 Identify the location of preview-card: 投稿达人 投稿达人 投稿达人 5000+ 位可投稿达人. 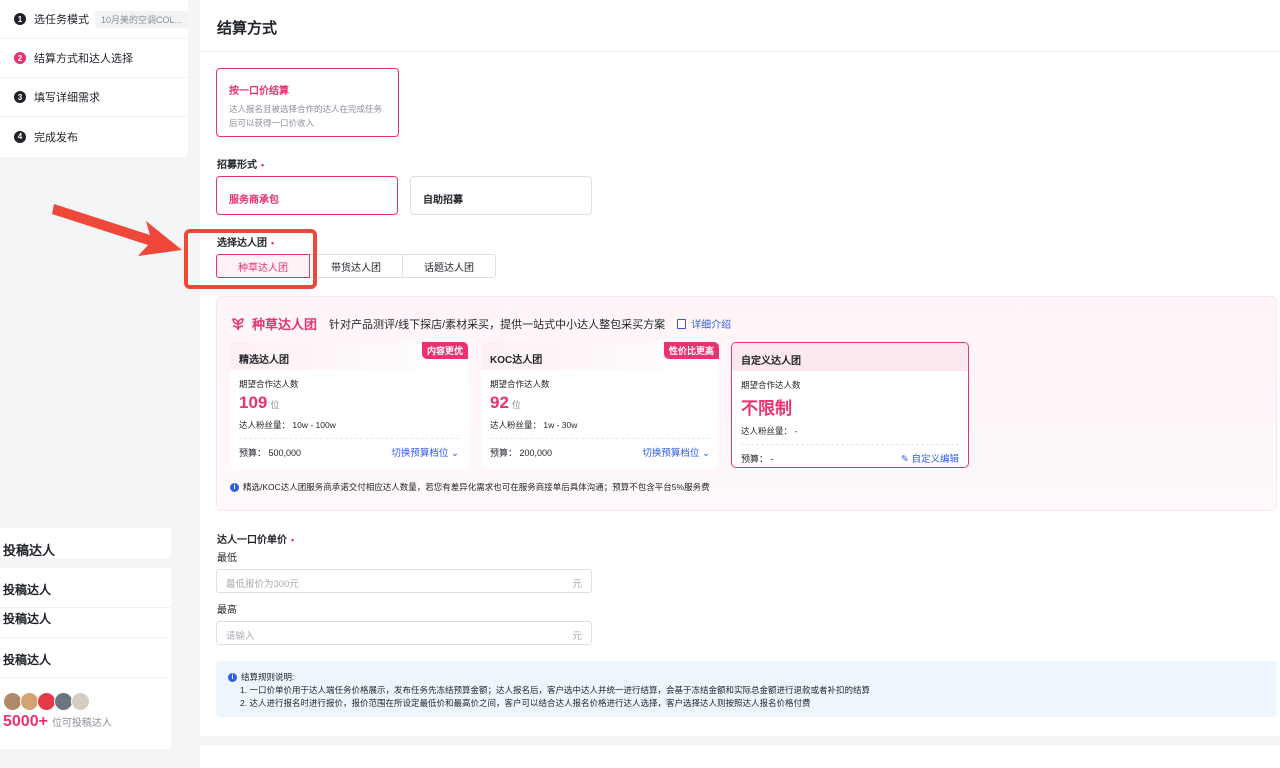
(85, 658).